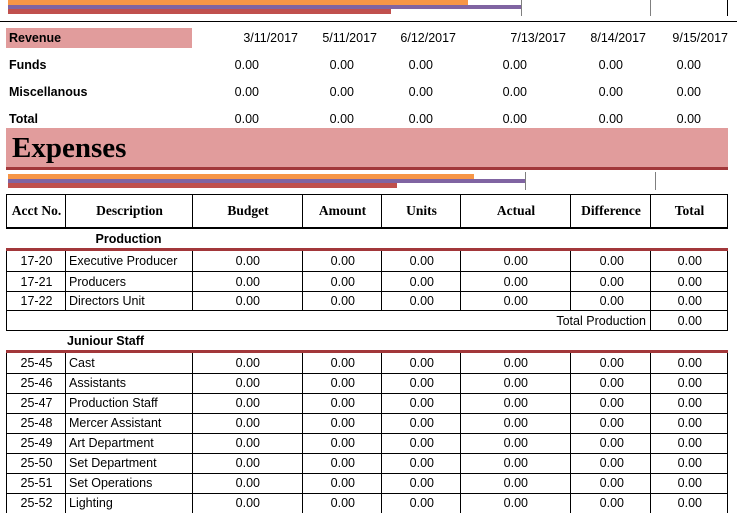 This screenshot has height=513, width=737. What do you see at coordinates (248, 210) in the screenshot?
I see `header-budget: Budget` at bounding box center [248, 210].